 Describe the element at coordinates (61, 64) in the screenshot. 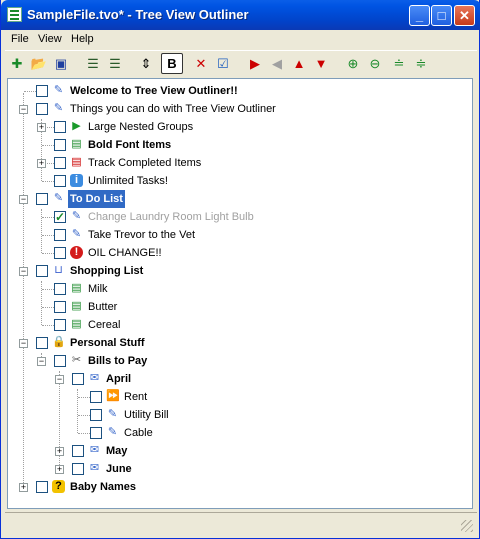

I see `save-icon: ▣` at that location.